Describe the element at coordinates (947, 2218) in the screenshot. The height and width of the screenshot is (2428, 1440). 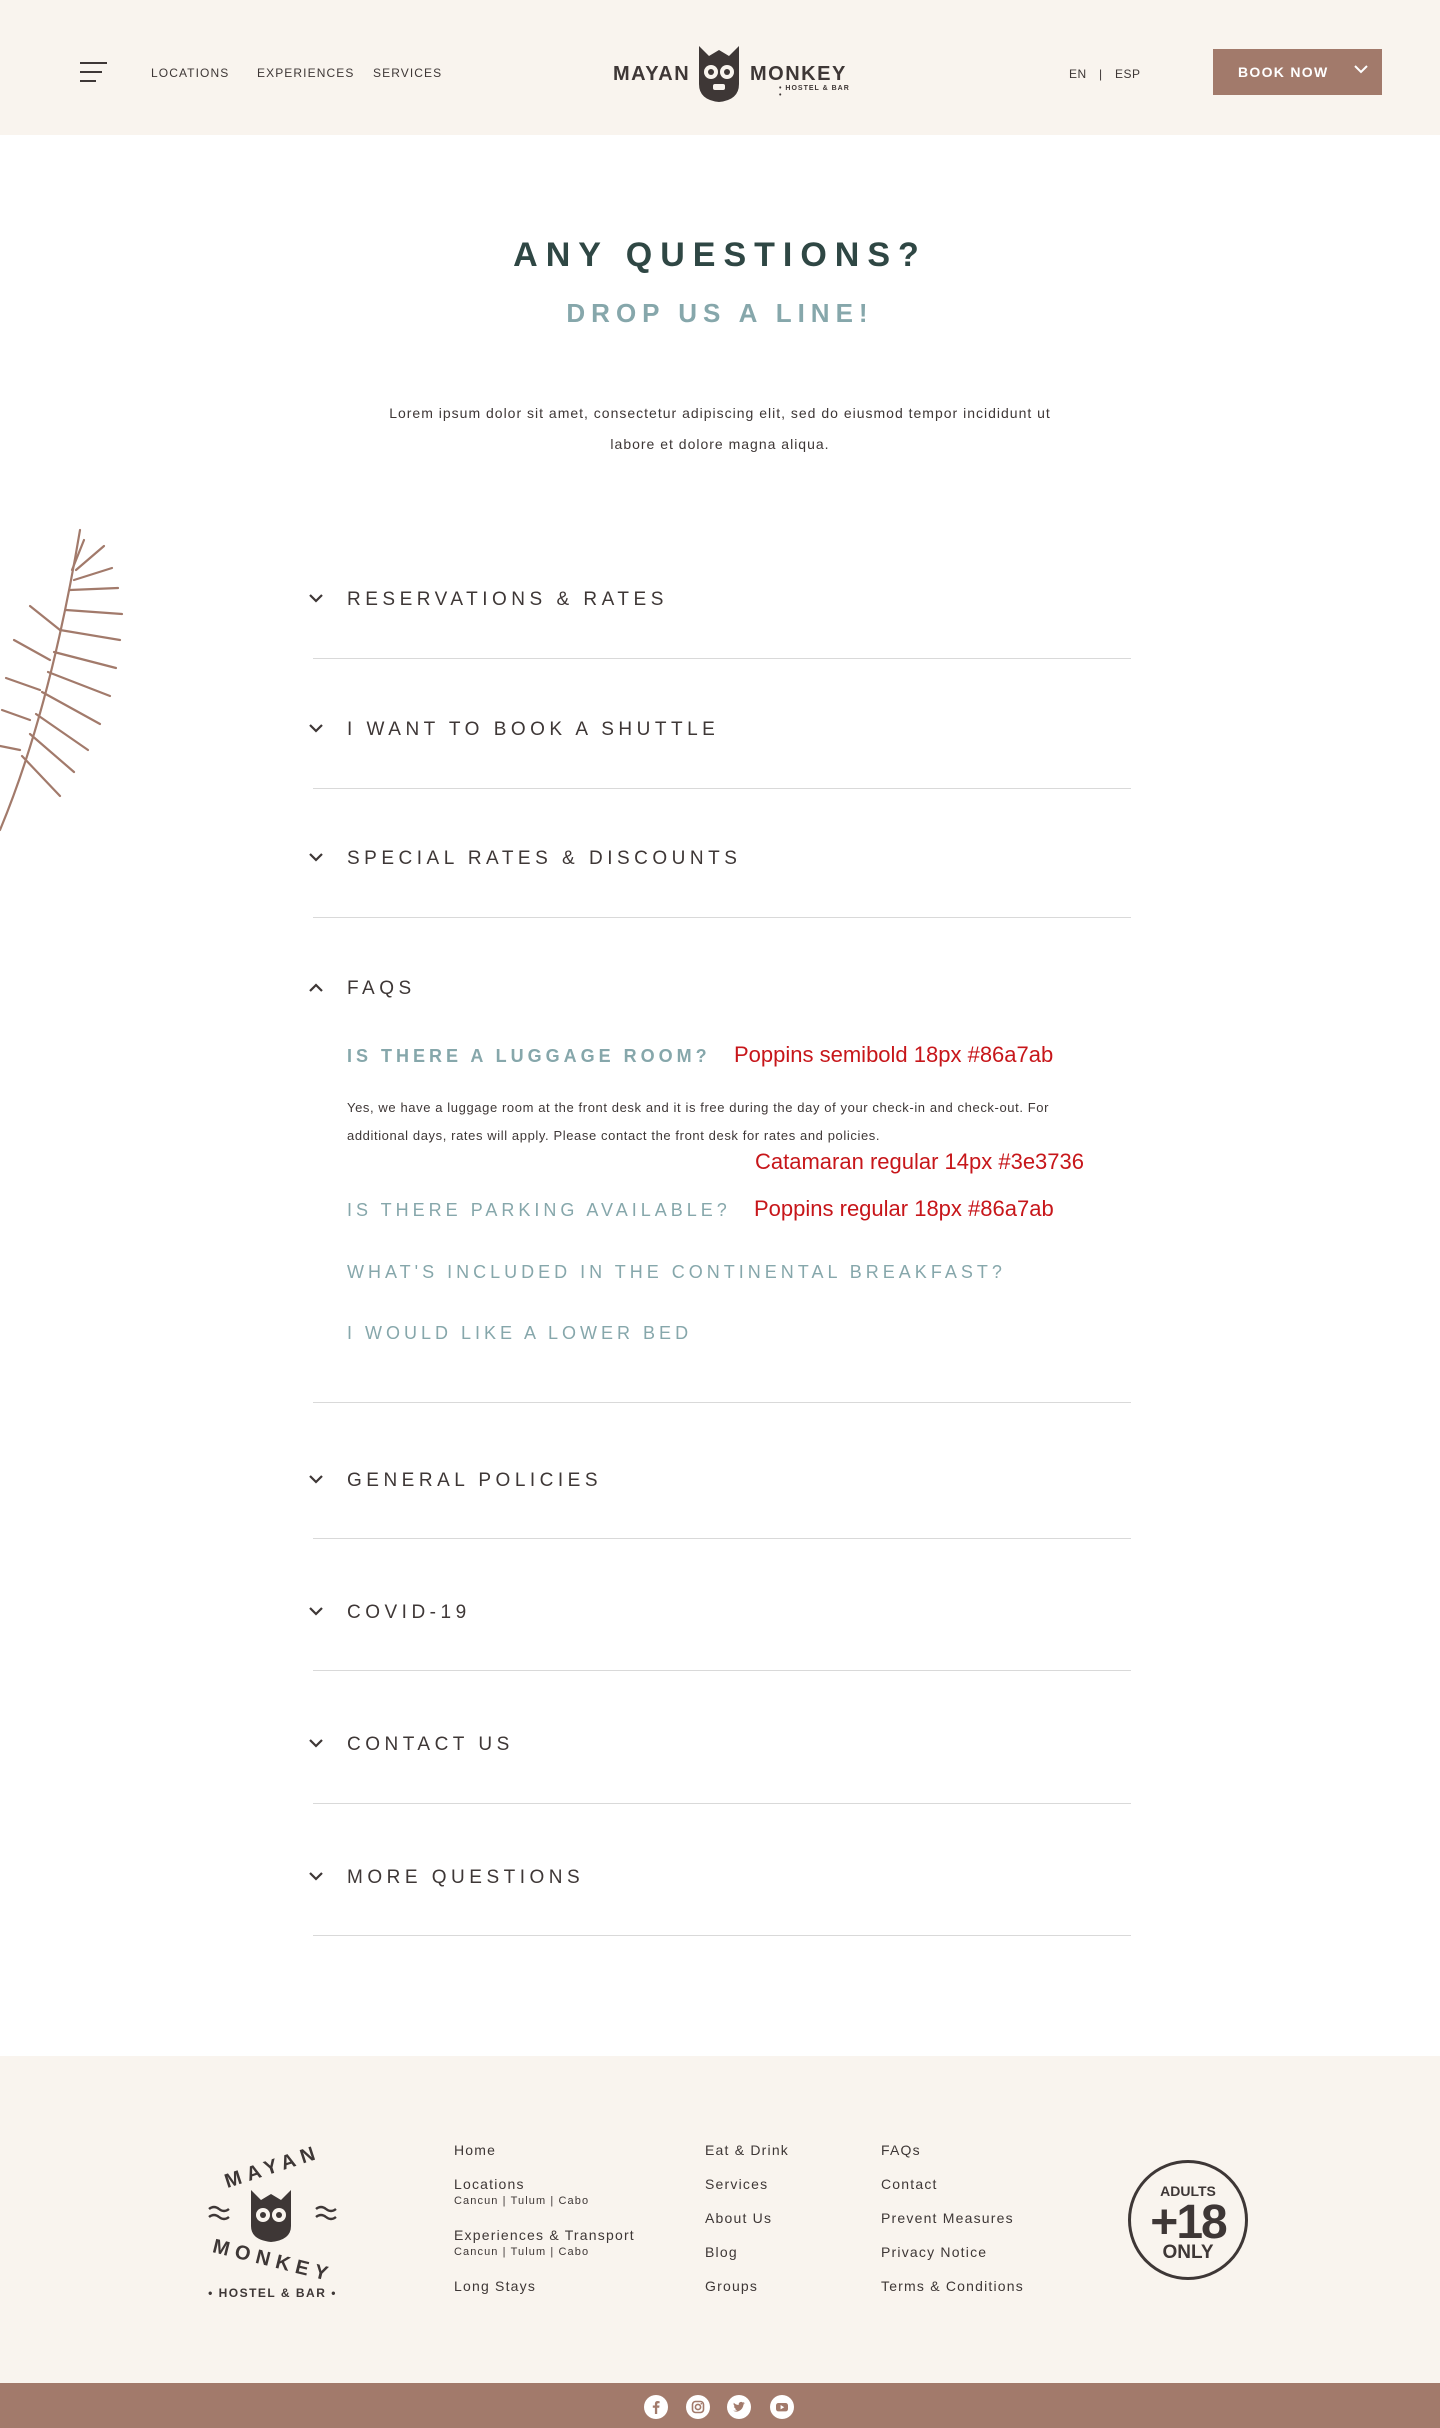
I see `footer-link-prevent-measures: Prevent Measures` at that location.